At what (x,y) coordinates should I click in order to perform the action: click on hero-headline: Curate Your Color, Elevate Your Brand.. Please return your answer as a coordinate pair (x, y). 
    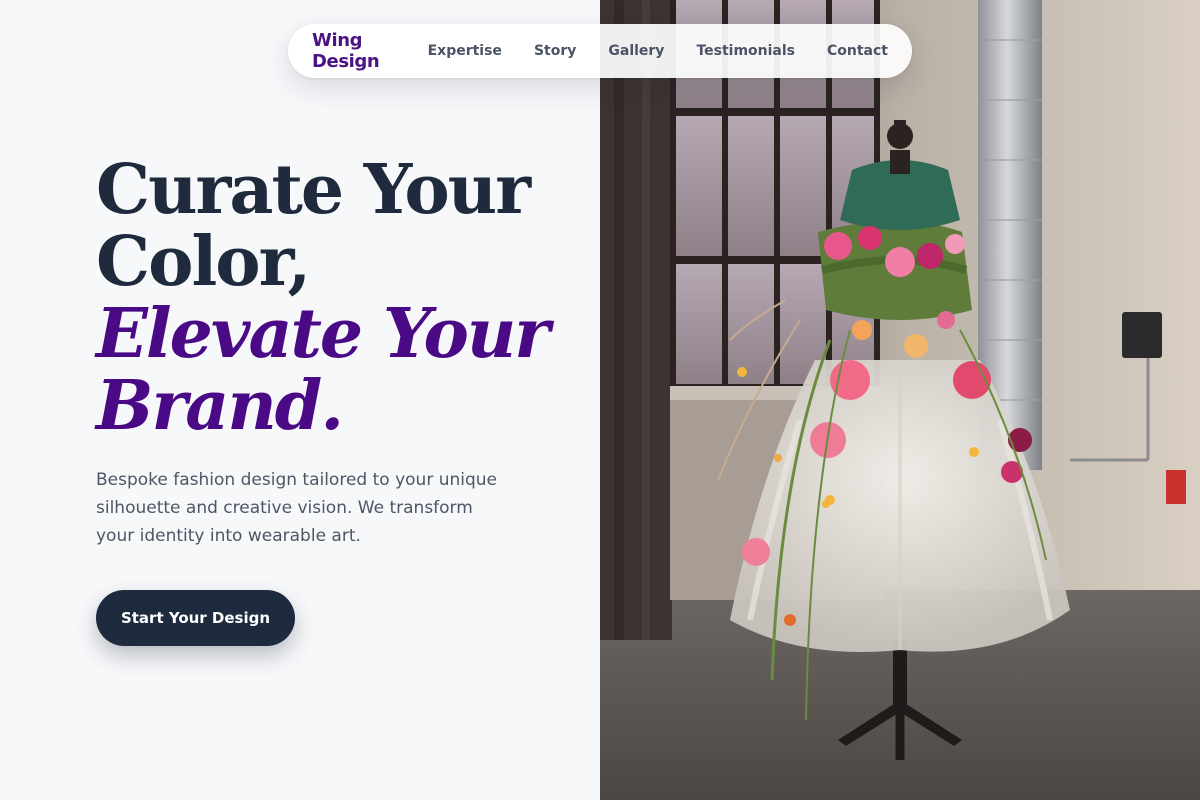
    Looking at the image, I should click on (336, 298).